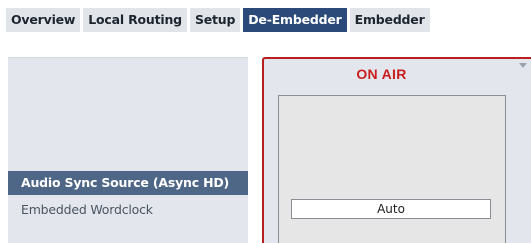 The image size is (531, 243). I want to click on on-air-status-label: ON AIR, so click(381, 74).